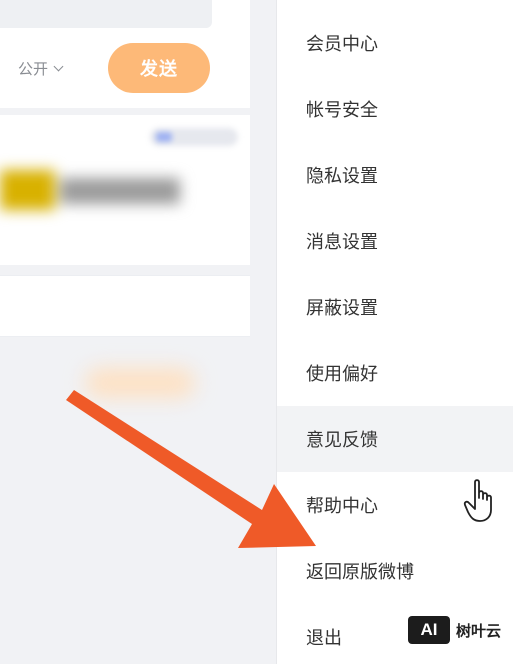 The height and width of the screenshot is (664, 513). What do you see at coordinates (342, 176) in the screenshot?
I see `menu-item-label: 隐私设置` at bounding box center [342, 176].